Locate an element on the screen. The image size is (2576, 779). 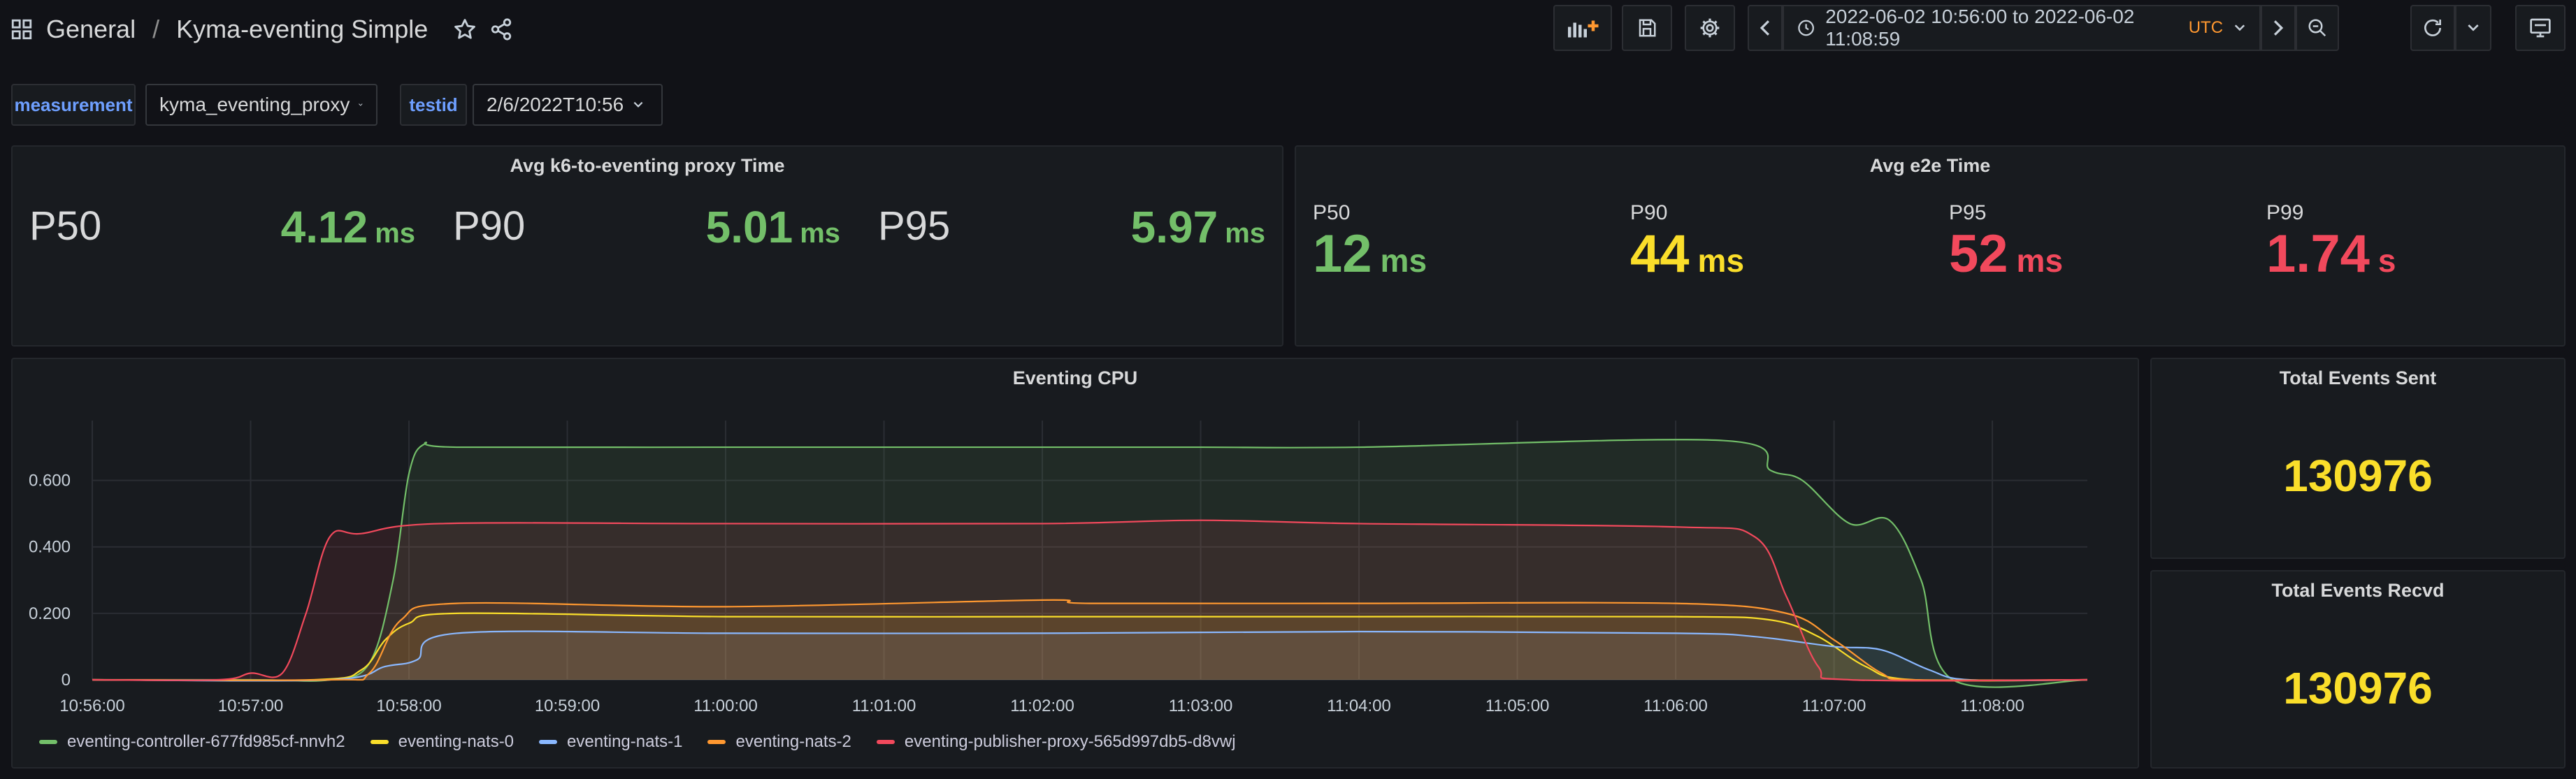
refresh-icon is located at coordinates (2432, 27).